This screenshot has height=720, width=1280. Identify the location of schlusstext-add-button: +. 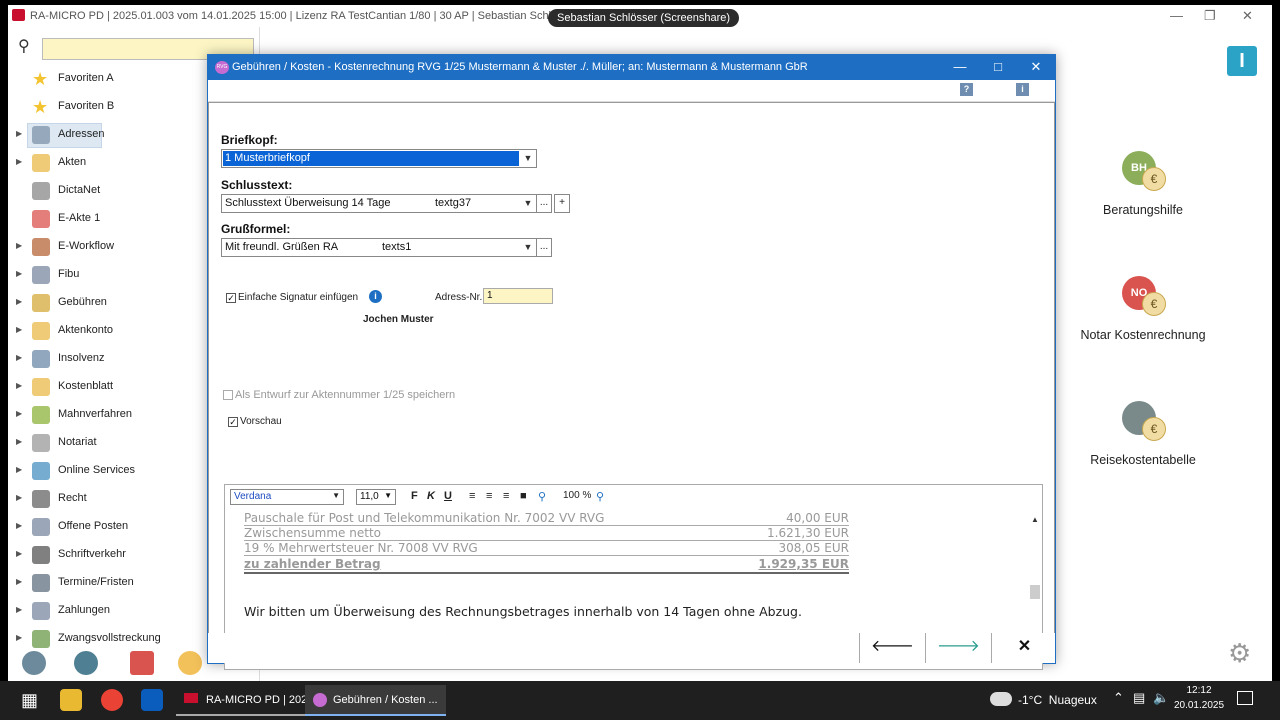
(562, 203).